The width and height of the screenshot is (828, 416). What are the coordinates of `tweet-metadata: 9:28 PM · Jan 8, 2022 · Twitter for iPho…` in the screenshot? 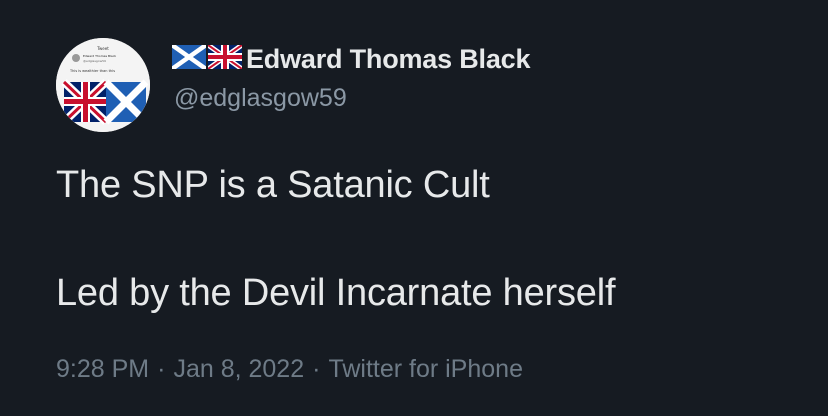 It's located at (289, 369).